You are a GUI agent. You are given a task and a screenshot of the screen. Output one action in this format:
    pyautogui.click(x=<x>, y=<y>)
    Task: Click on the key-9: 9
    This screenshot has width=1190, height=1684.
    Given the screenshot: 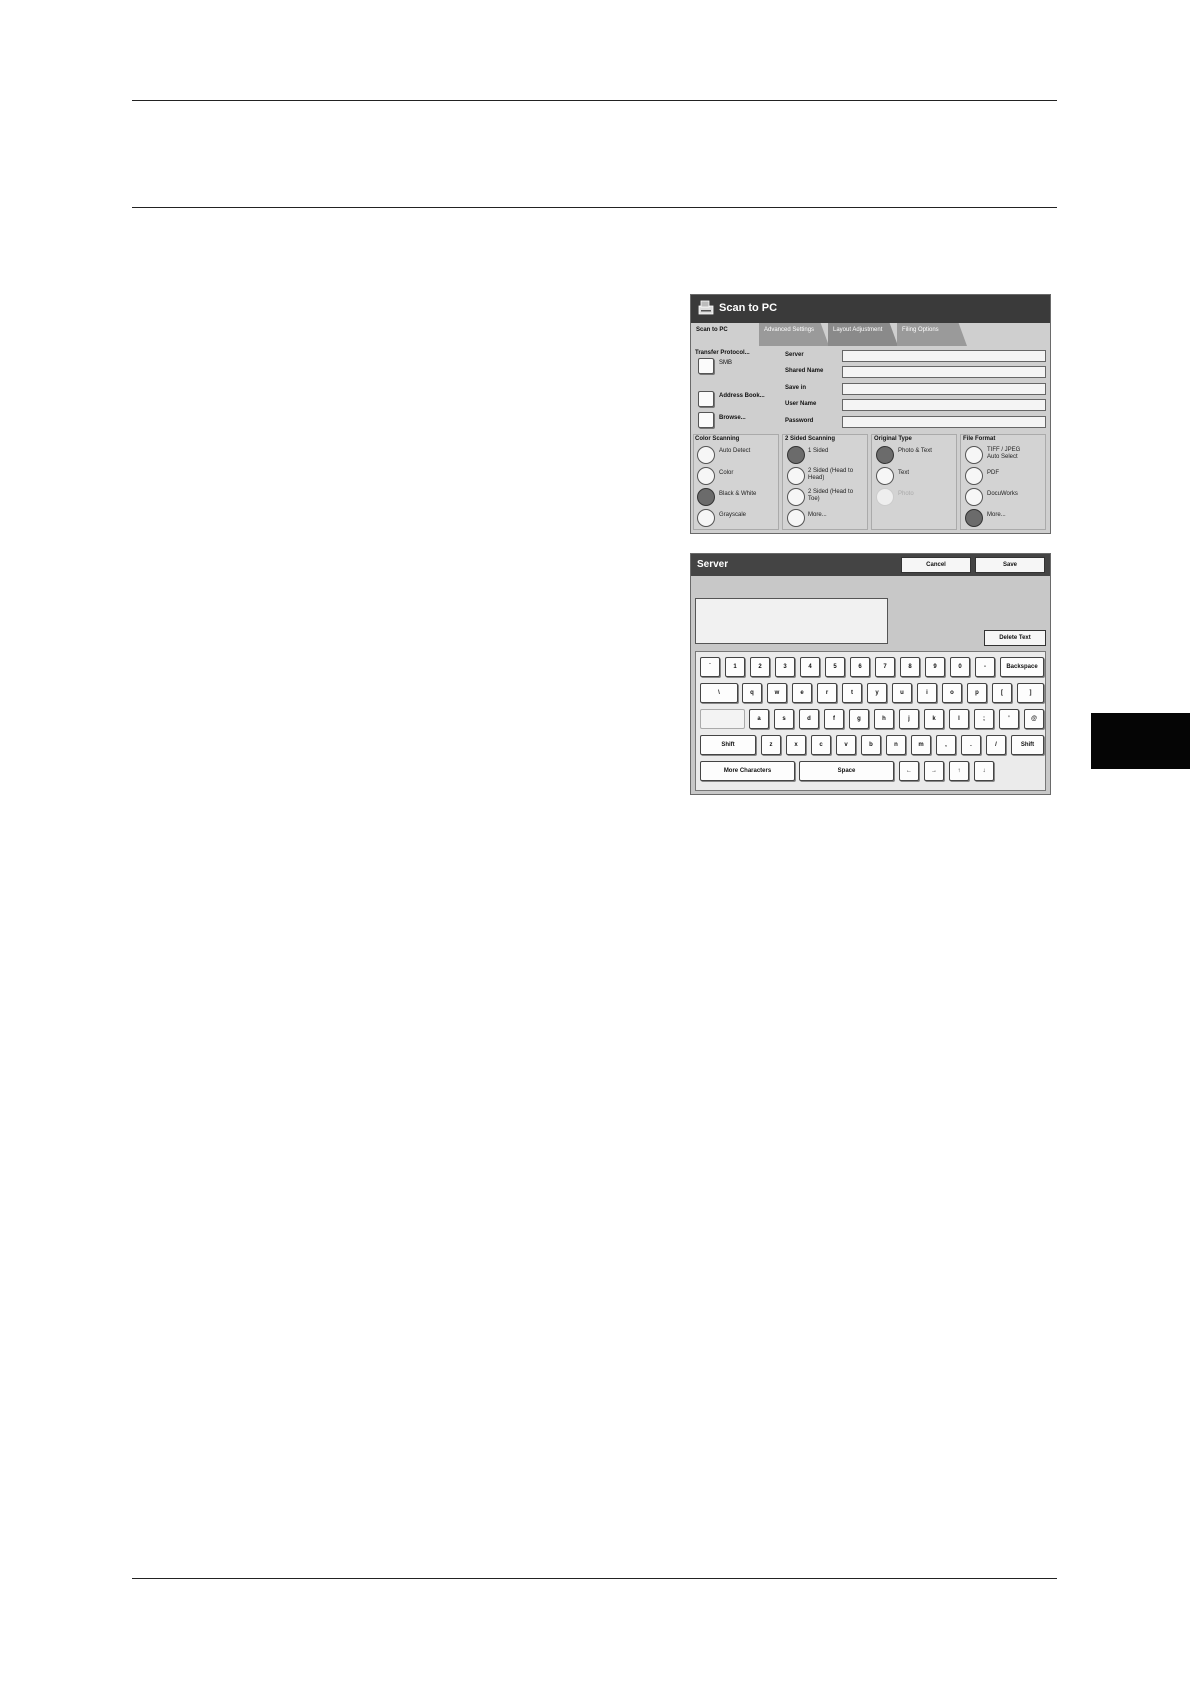 What is the action you would take?
    pyautogui.click(x=935, y=667)
    